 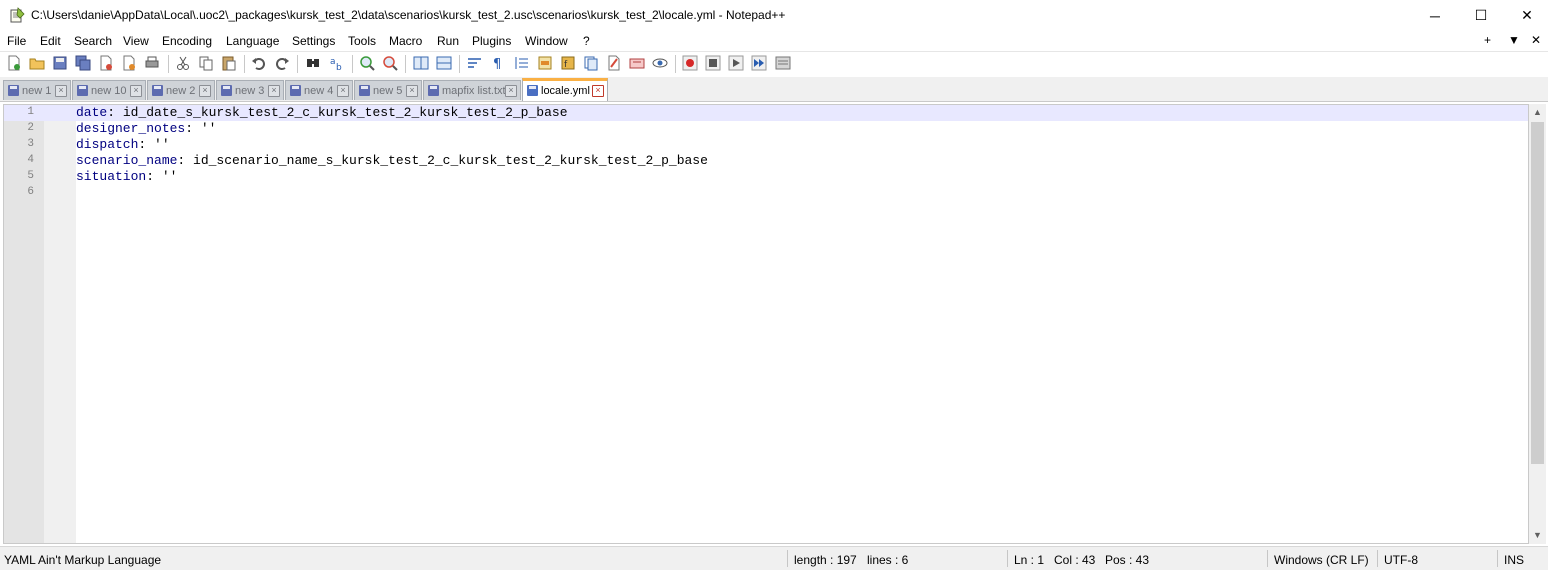 What do you see at coordinates (545, 63) in the screenshot?
I see `document-map-icon` at bounding box center [545, 63].